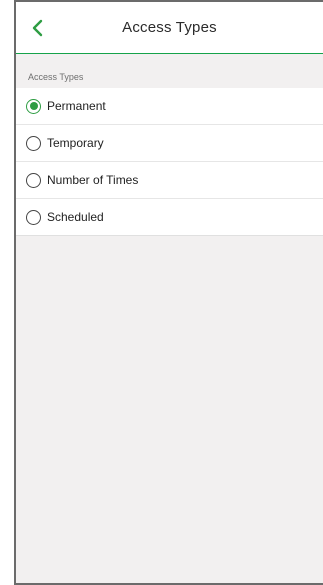 The image size is (323, 585). I want to click on back-button, so click(38, 28).